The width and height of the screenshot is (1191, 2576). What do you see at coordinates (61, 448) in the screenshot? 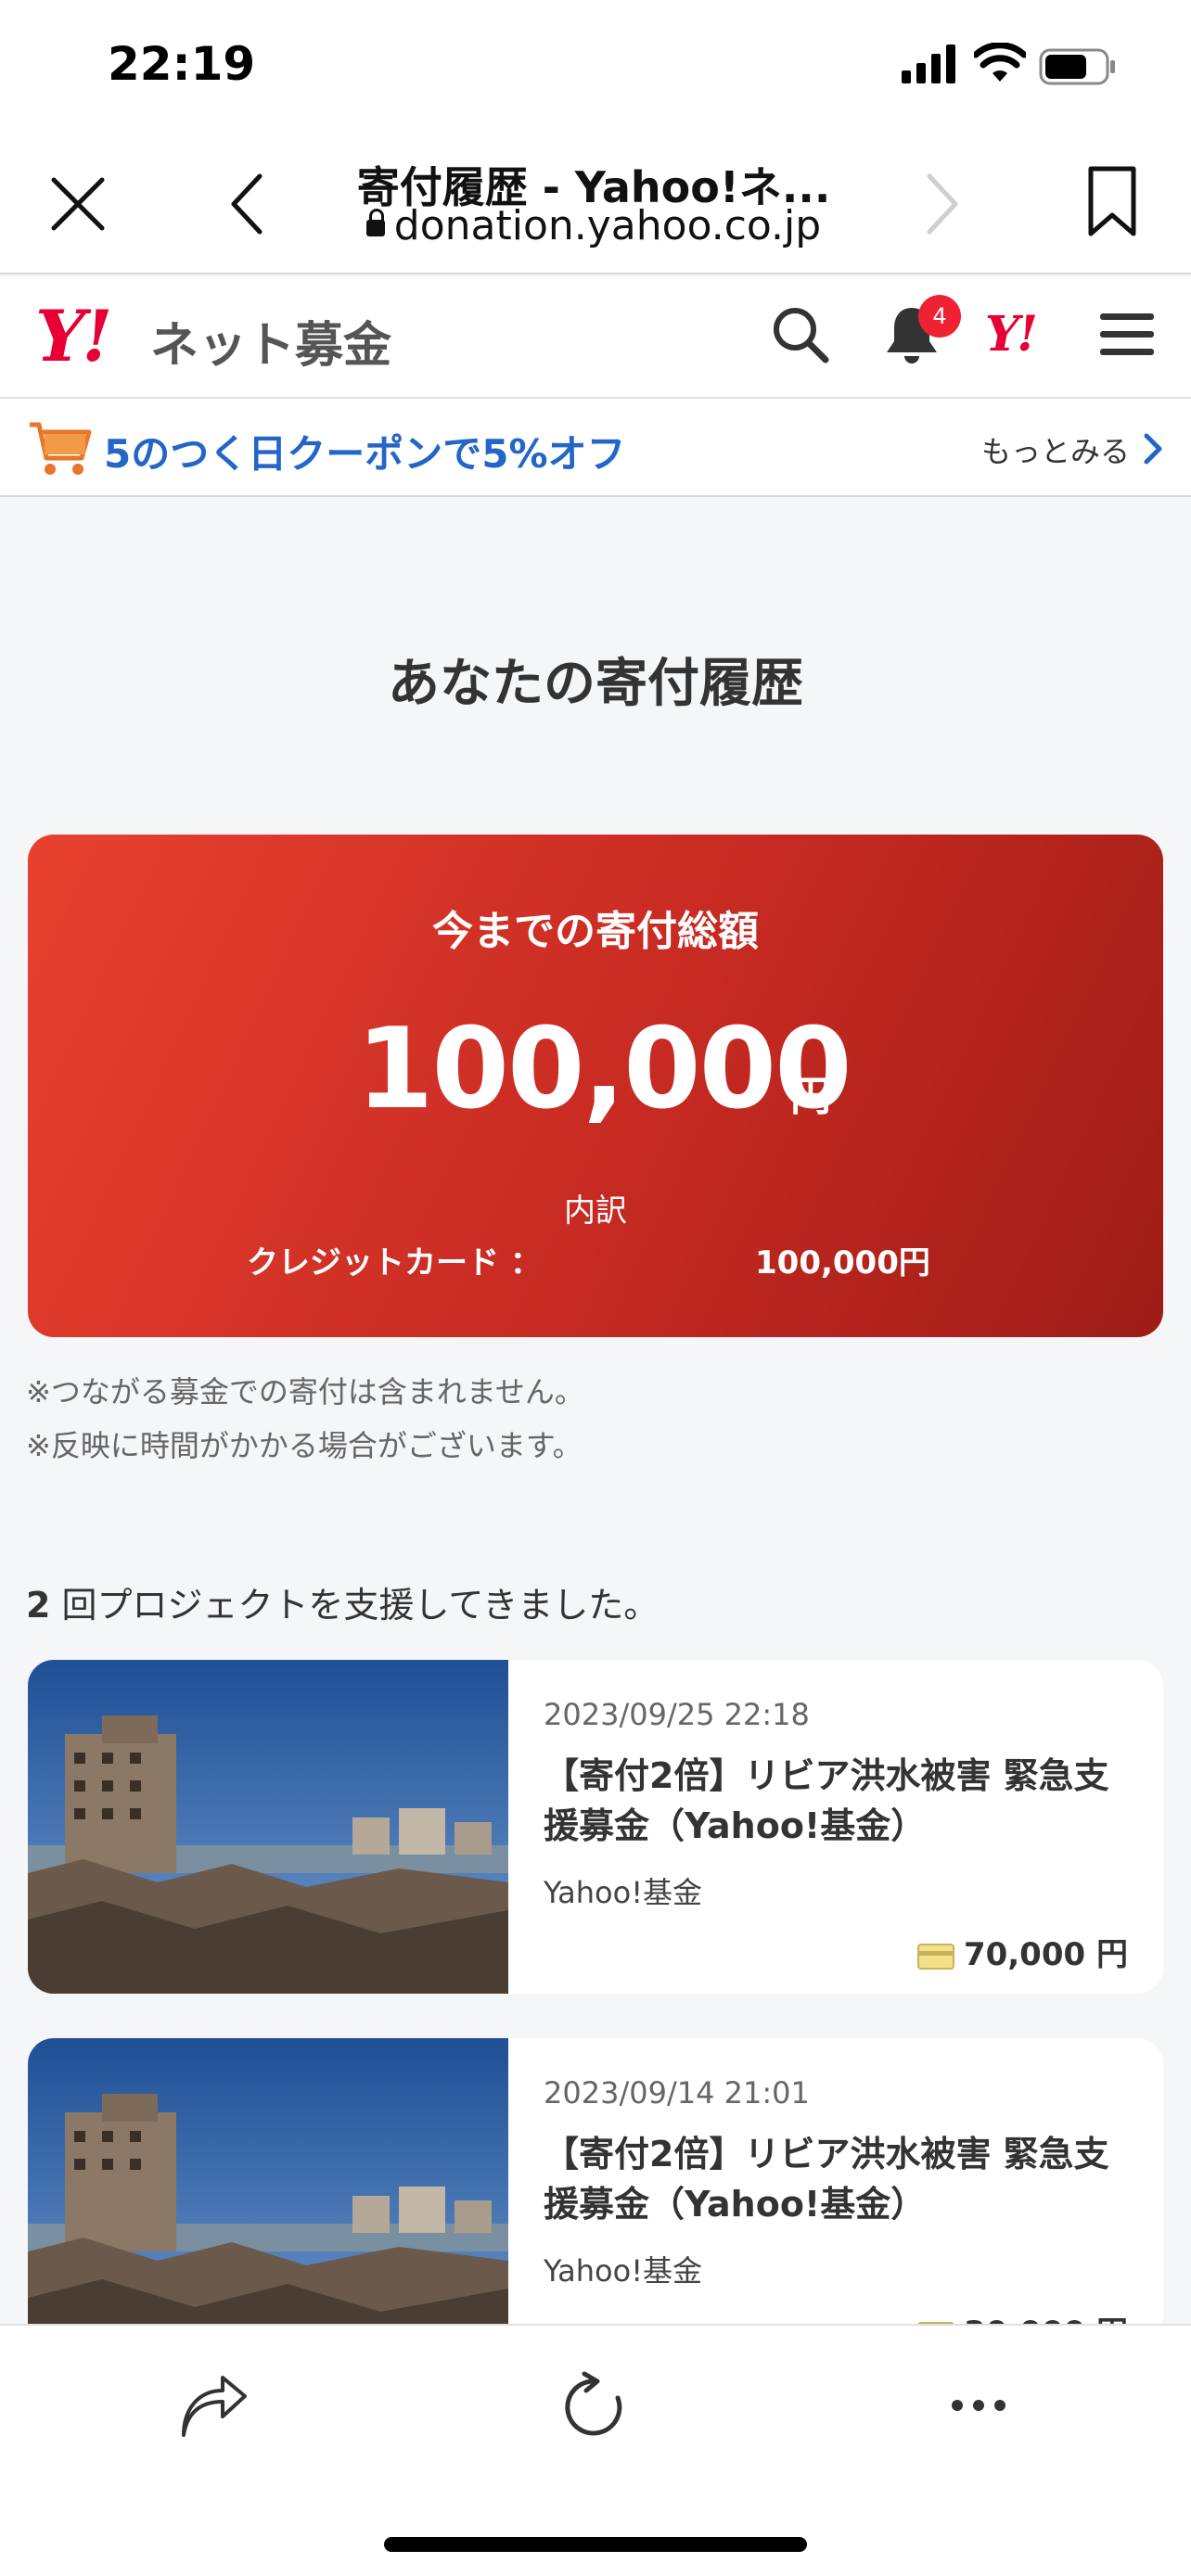
I see `shopping-cart-icon` at bounding box center [61, 448].